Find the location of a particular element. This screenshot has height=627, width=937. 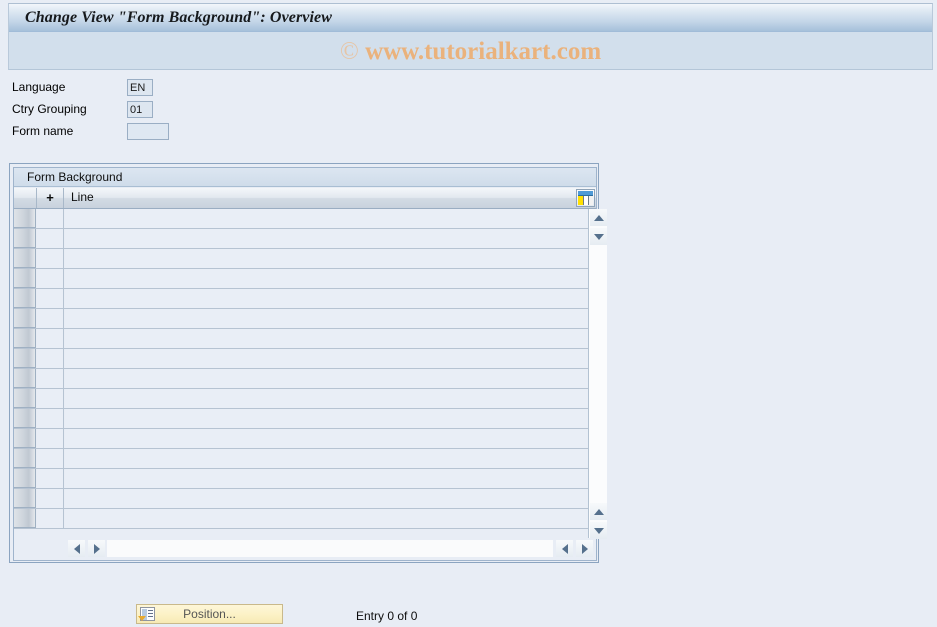

column-header-line: Line is located at coordinates (326, 198).